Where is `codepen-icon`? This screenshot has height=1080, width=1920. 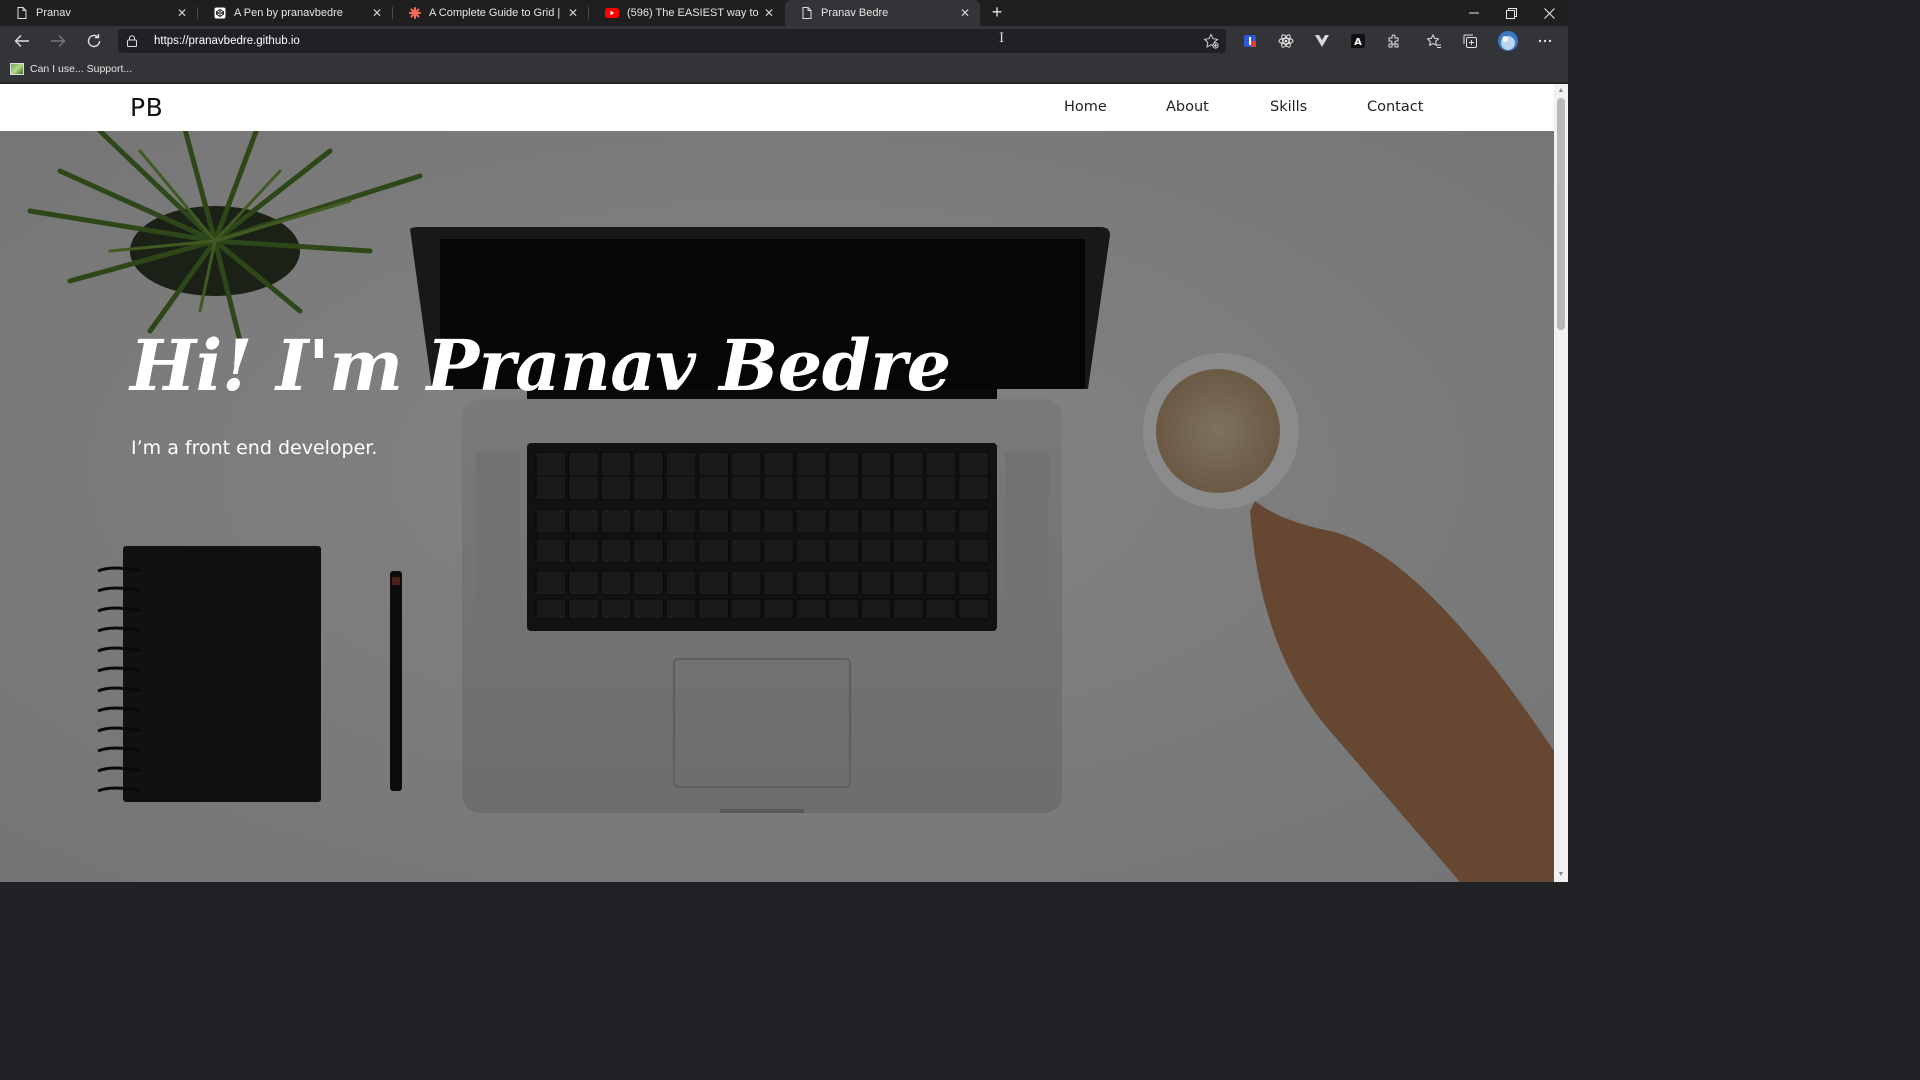
codepen-icon is located at coordinates (220, 13).